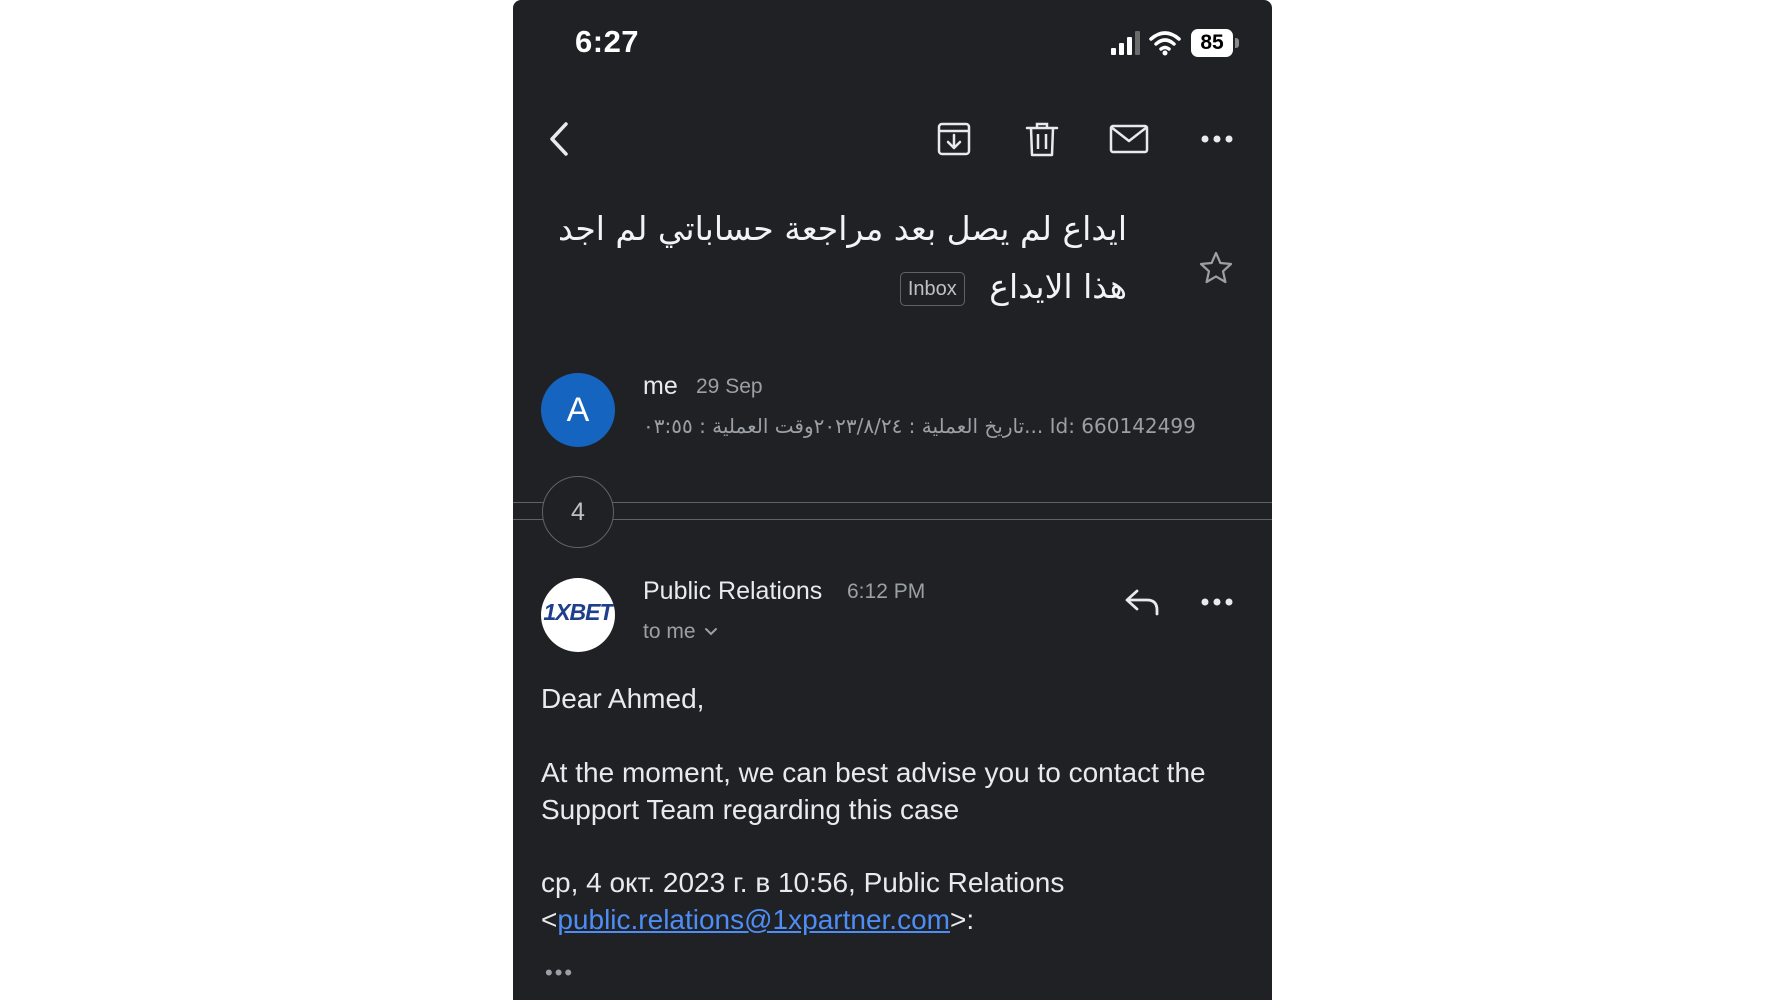 The height and width of the screenshot is (1000, 1778). I want to click on more-options-button, so click(1217, 139).